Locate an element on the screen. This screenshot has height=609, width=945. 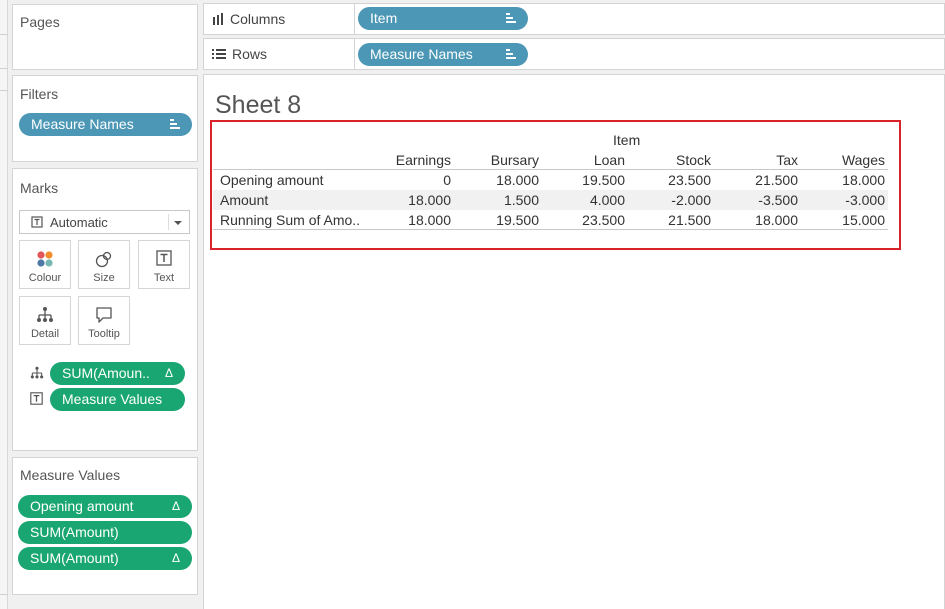
table-cell: -3.500 is located at coordinates (759, 200).